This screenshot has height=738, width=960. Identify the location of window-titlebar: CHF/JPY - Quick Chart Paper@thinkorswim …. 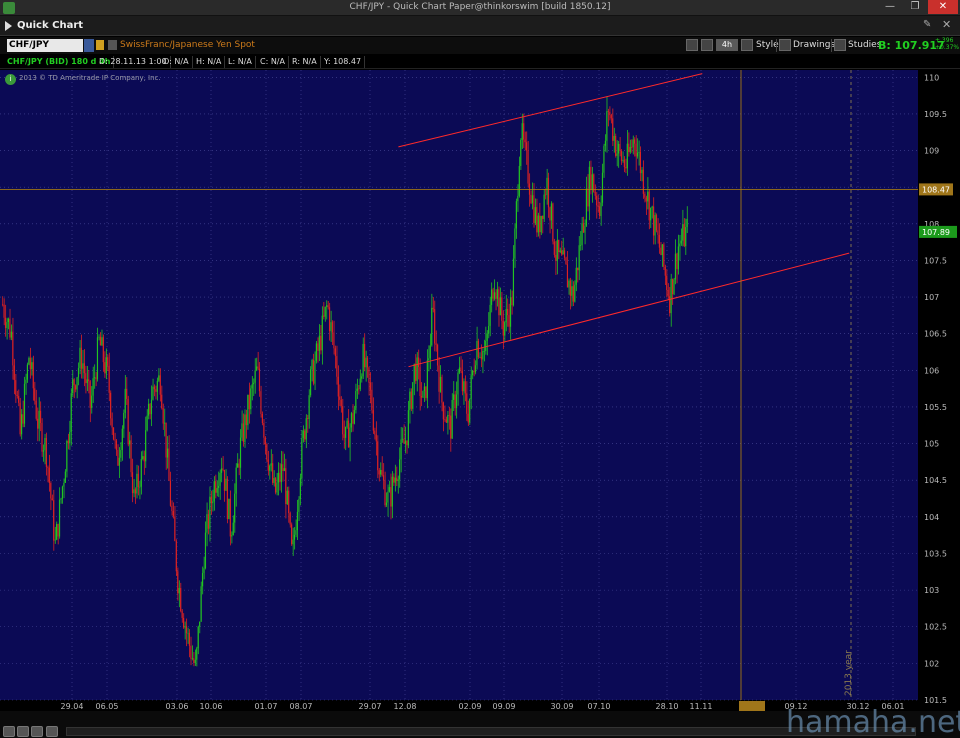
(480, 8).